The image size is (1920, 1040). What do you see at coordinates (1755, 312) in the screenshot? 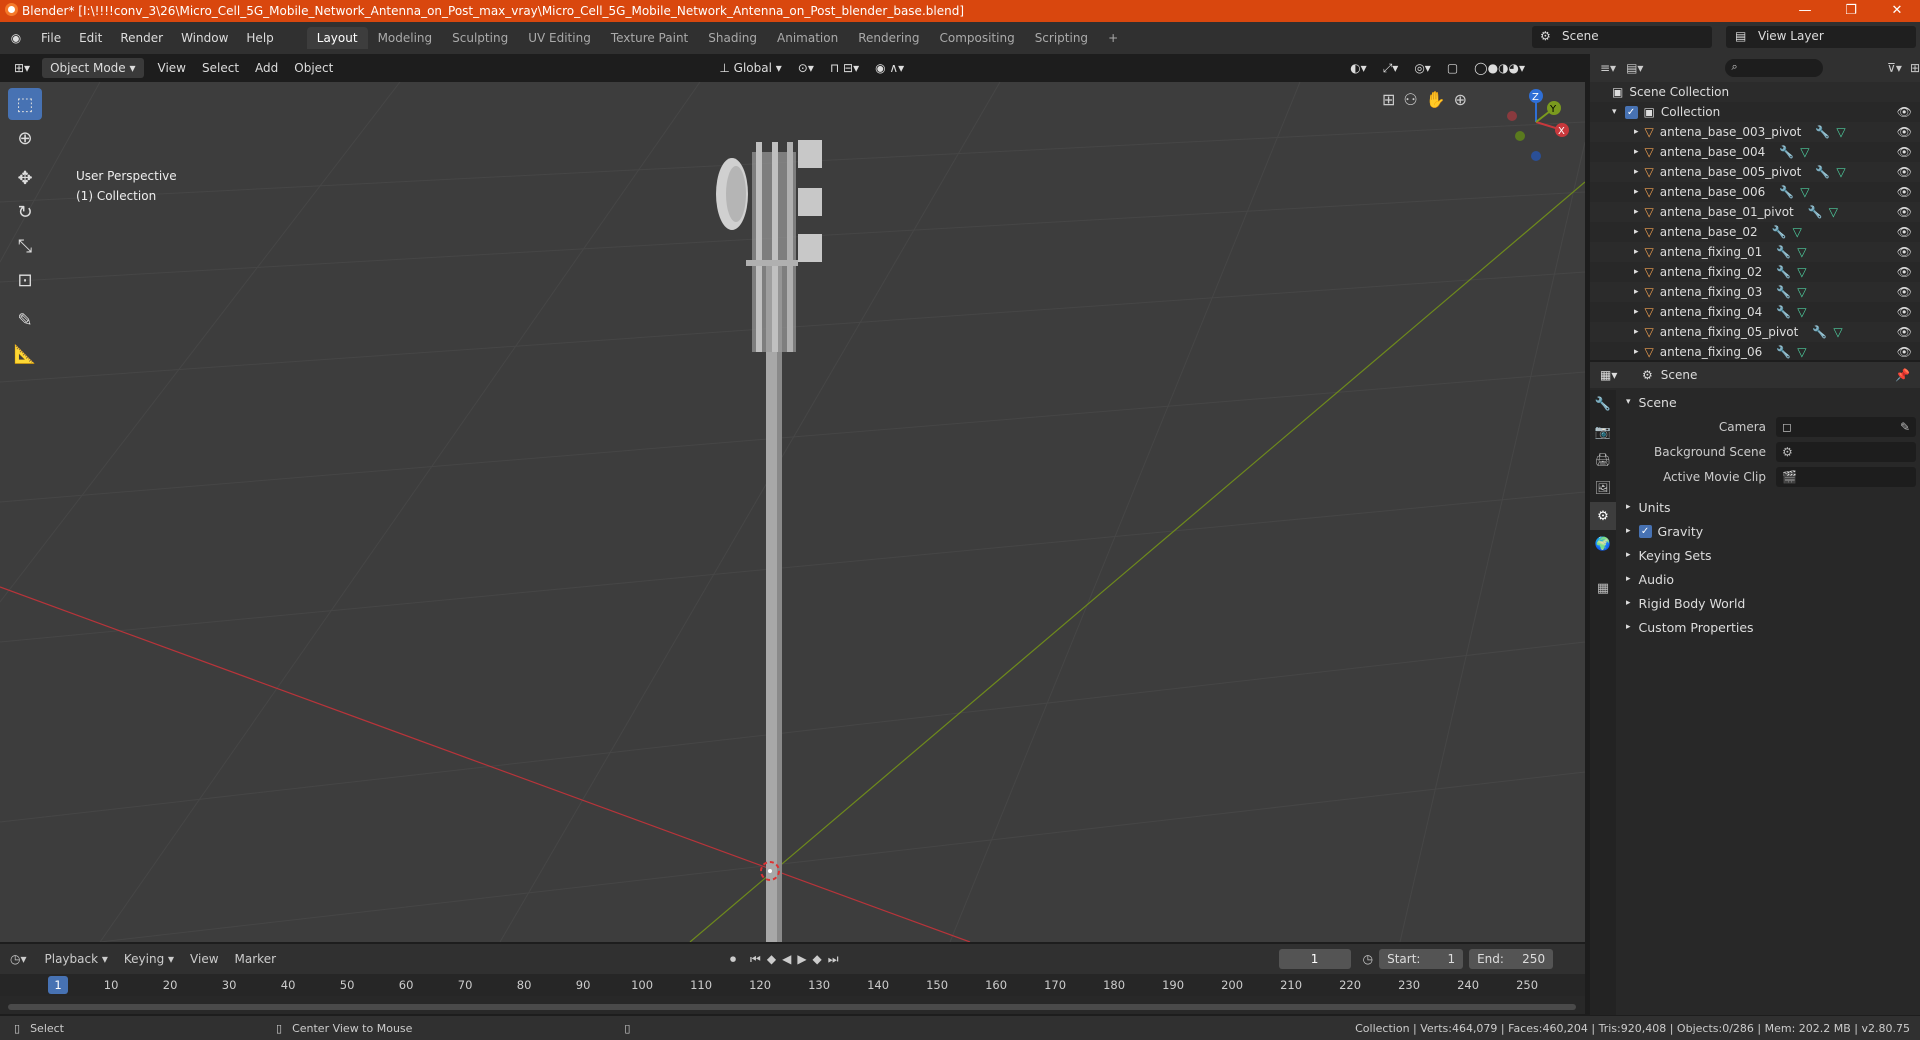
I see `outliner-item: ▸ ▽ antena_fixing_04 🔧 ▽ 👁` at bounding box center [1755, 312].